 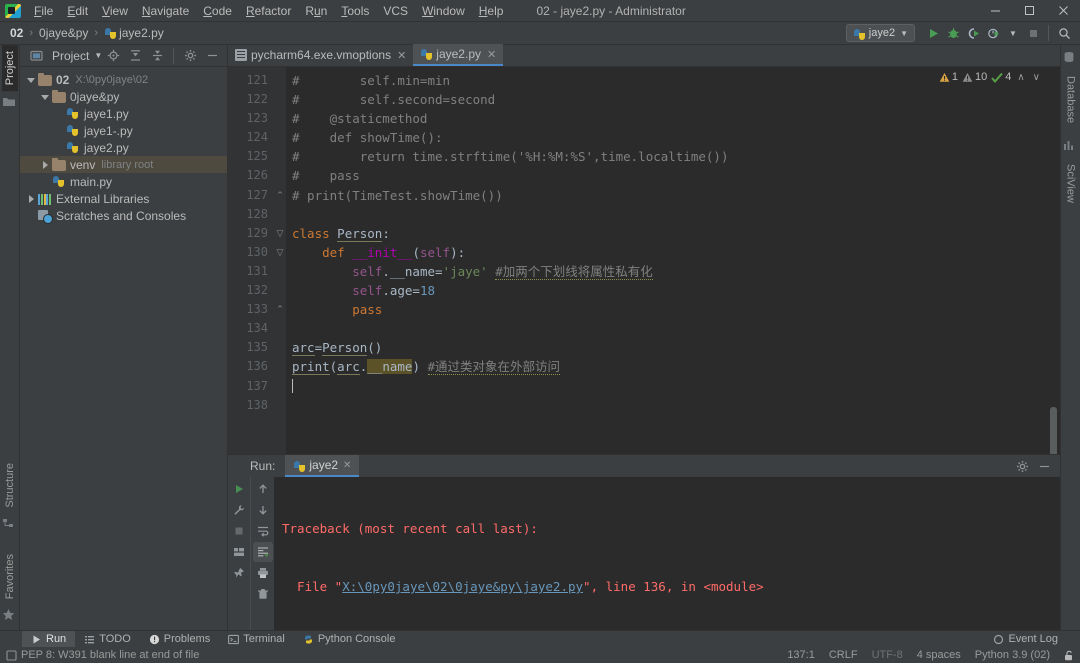 What do you see at coordinates (263, 489) in the screenshot?
I see `up-stack-button` at bounding box center [263, 489].